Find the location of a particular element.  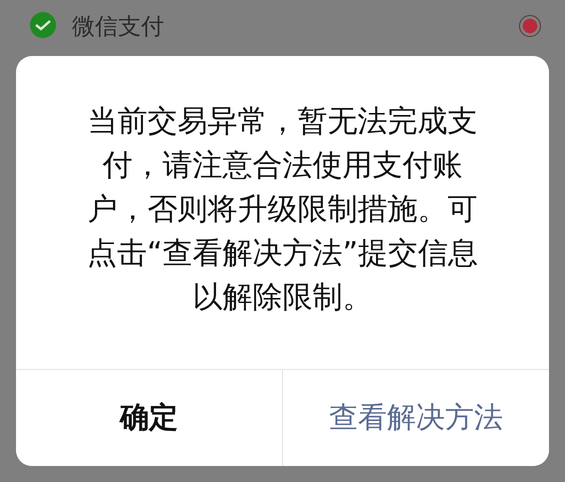

wechat-pay-icon is located at coordinates (43, 26).